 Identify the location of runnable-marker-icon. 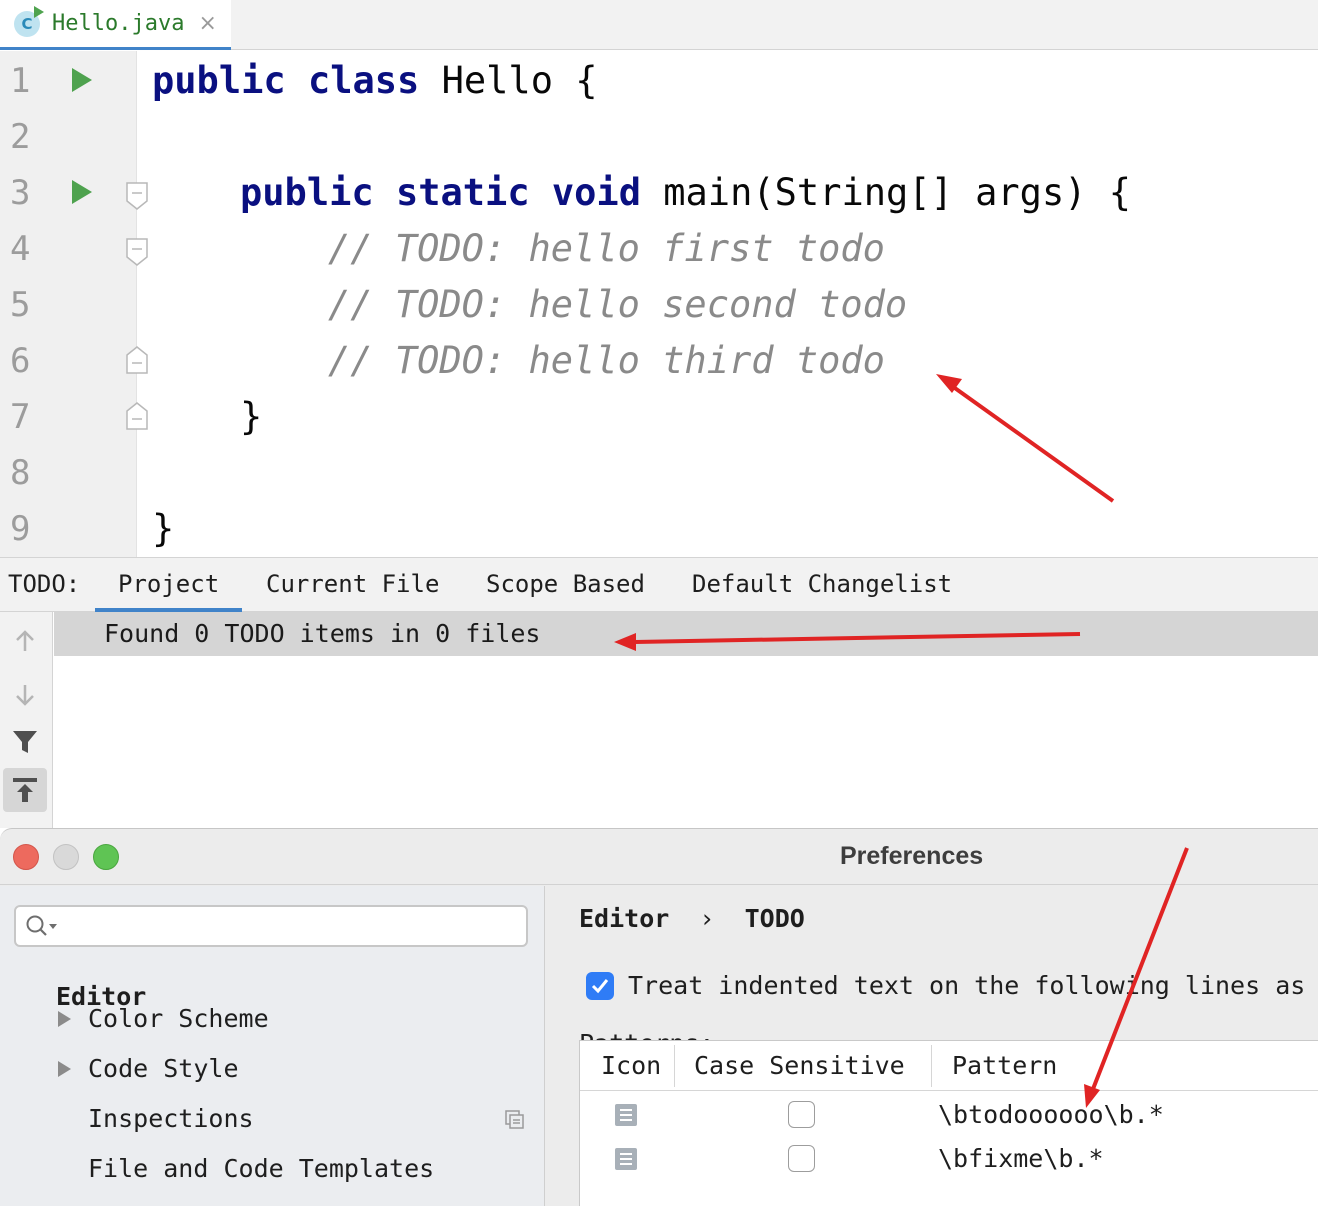
(39, 11).